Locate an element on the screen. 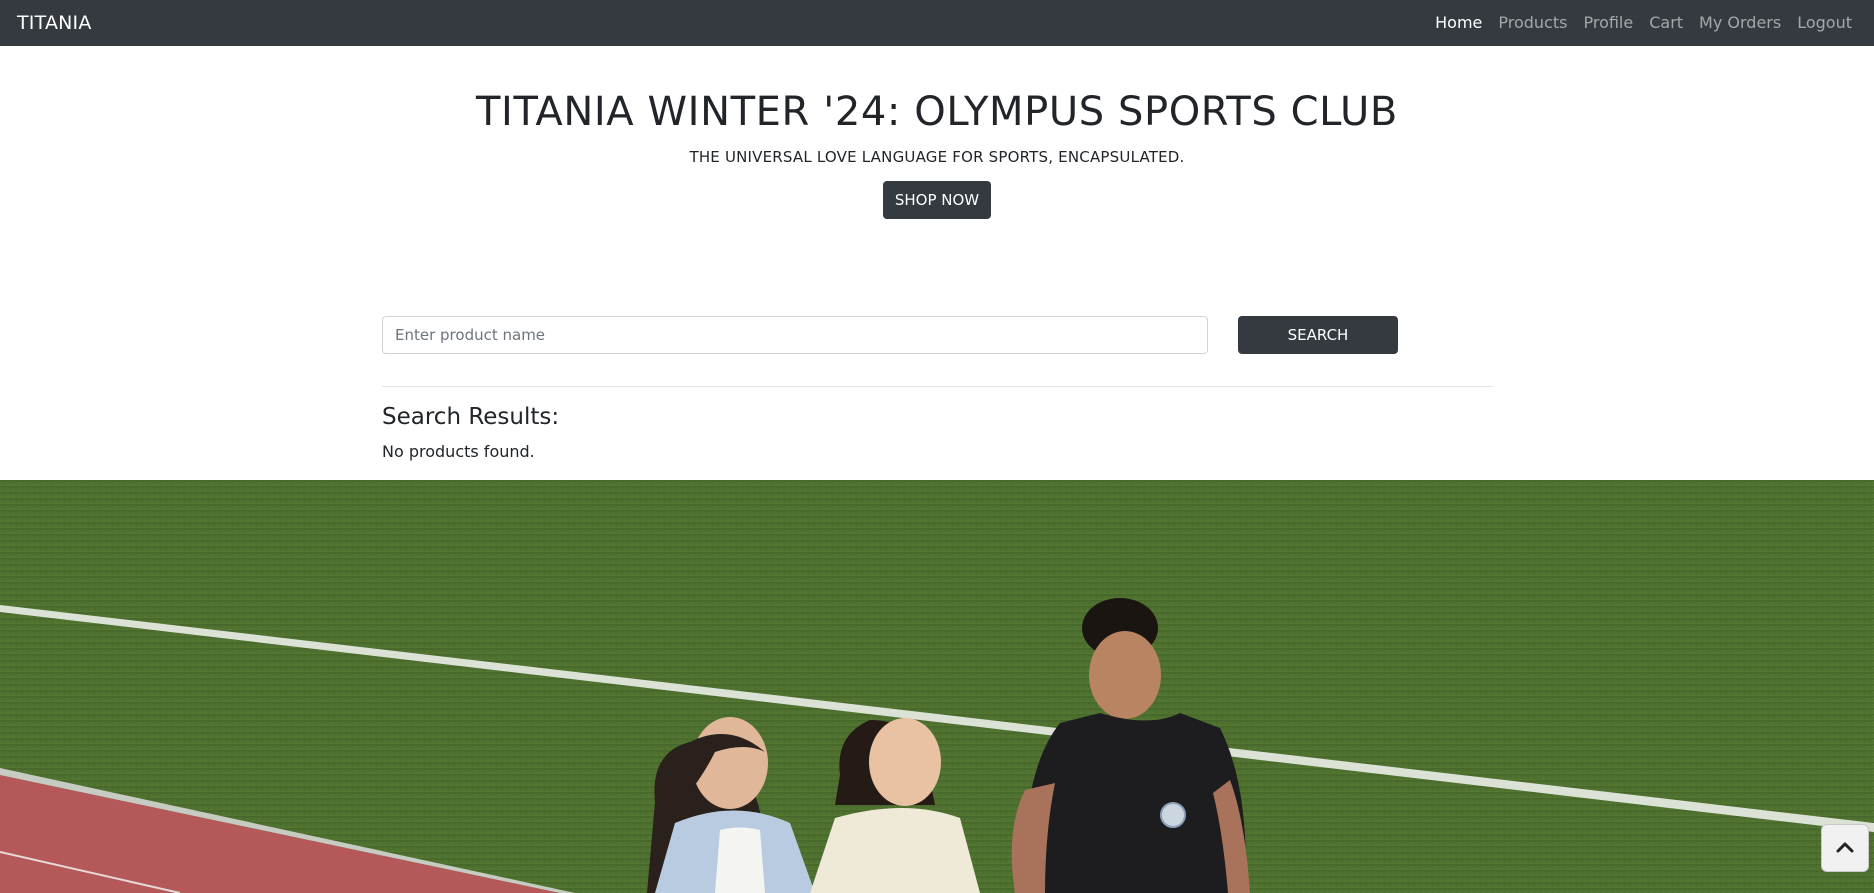  chevron-up-icon is located at coordinates (1845, 848).